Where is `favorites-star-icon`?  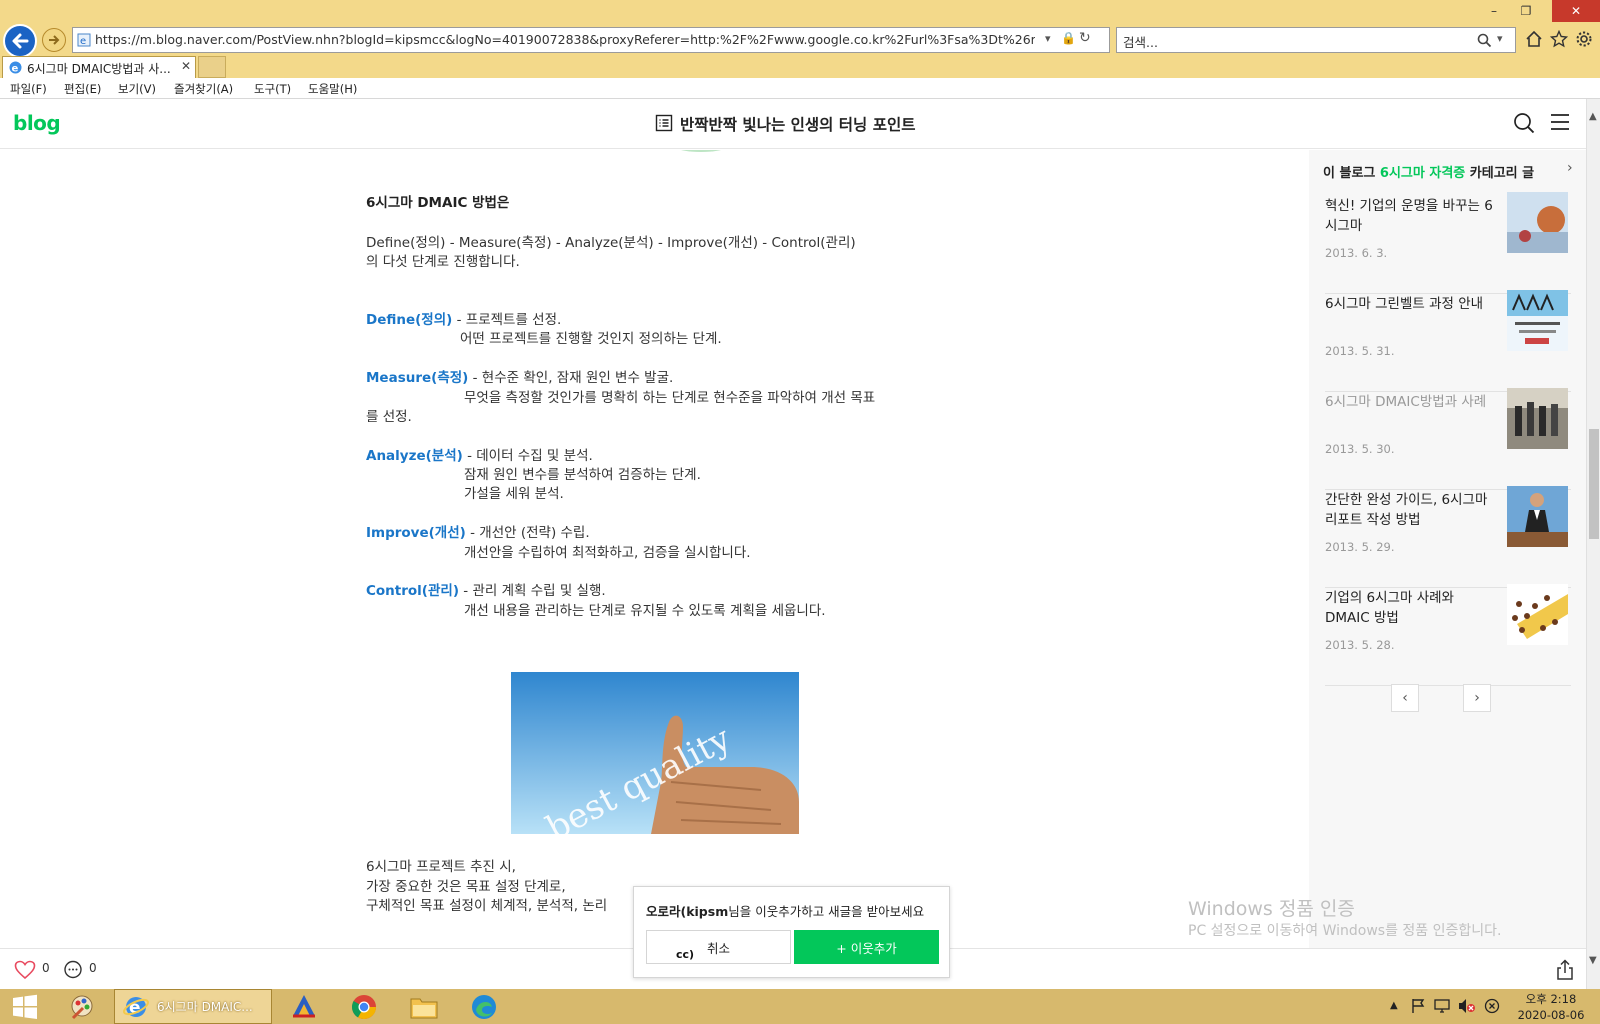
favorites-star-icon is located at coordinates (1559, 39).